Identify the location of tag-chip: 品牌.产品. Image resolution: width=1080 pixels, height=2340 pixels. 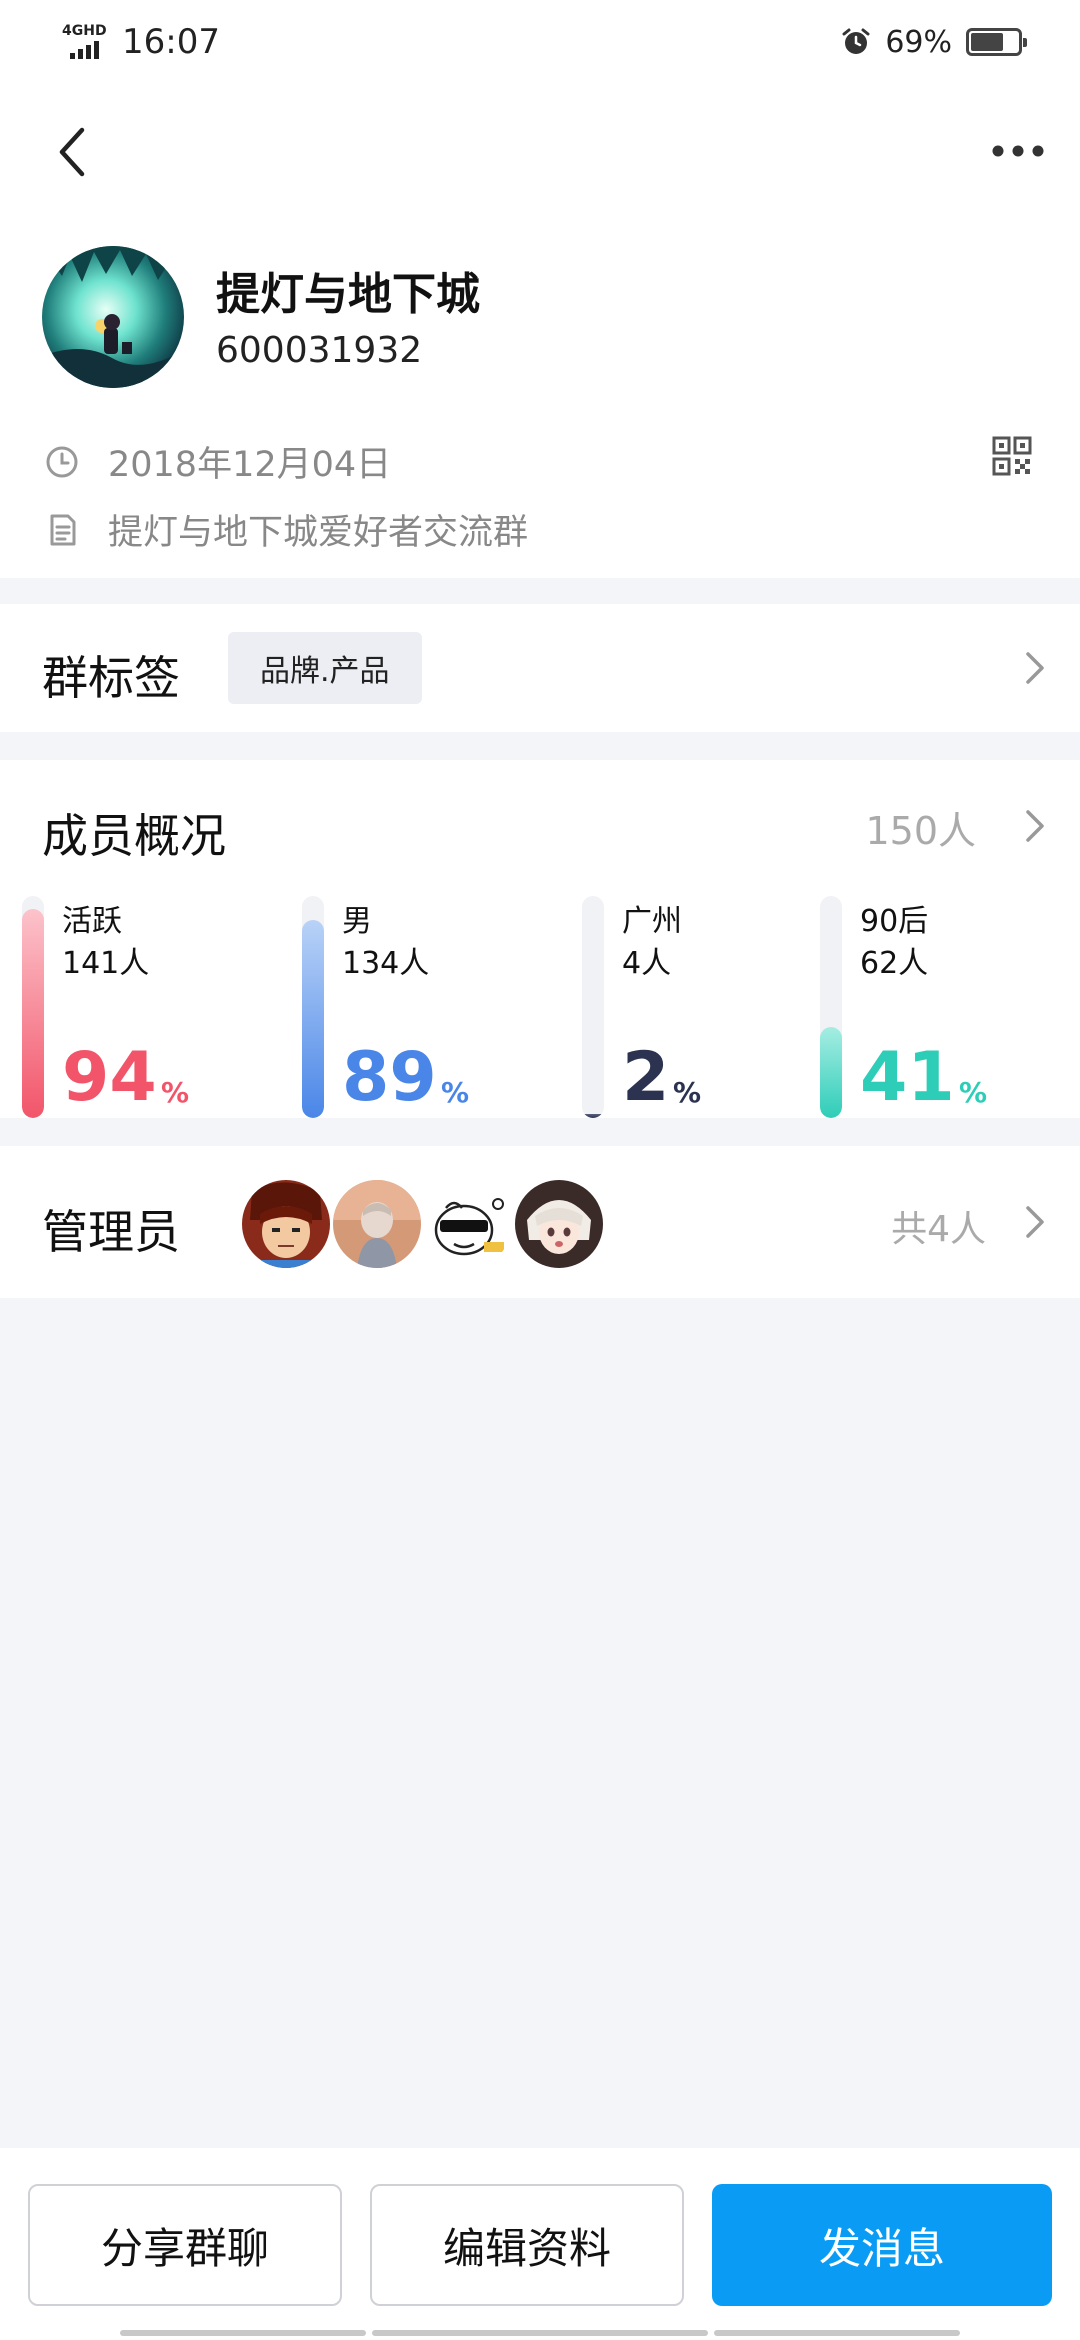
(325, 668).